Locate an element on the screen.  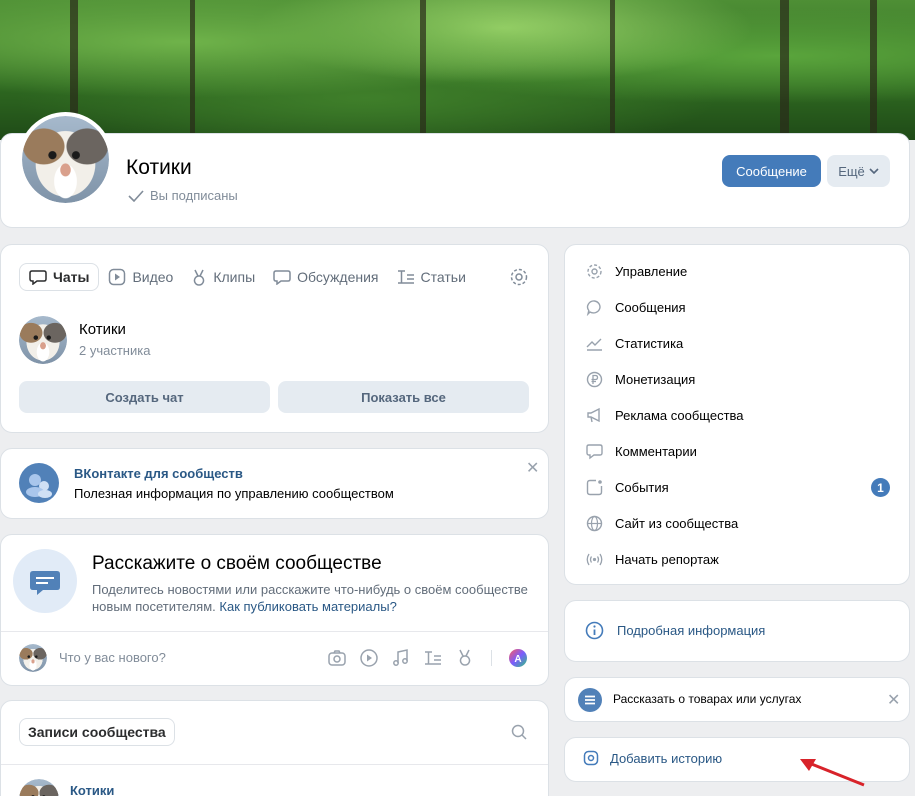
megaphone-icon is located at coordinates (593, 414).